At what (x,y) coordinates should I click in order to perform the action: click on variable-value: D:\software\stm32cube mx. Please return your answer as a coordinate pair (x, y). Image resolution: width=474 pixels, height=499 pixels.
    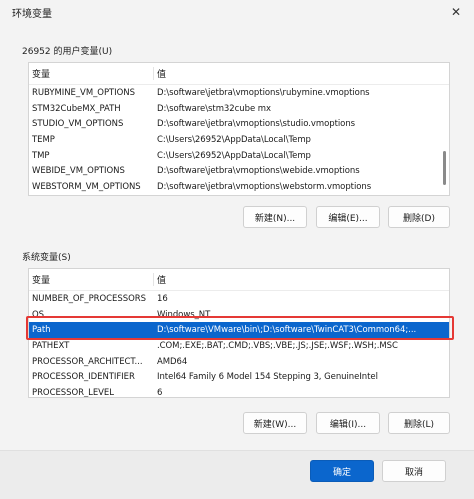
    Looking at the image, I should click on (214, 108).